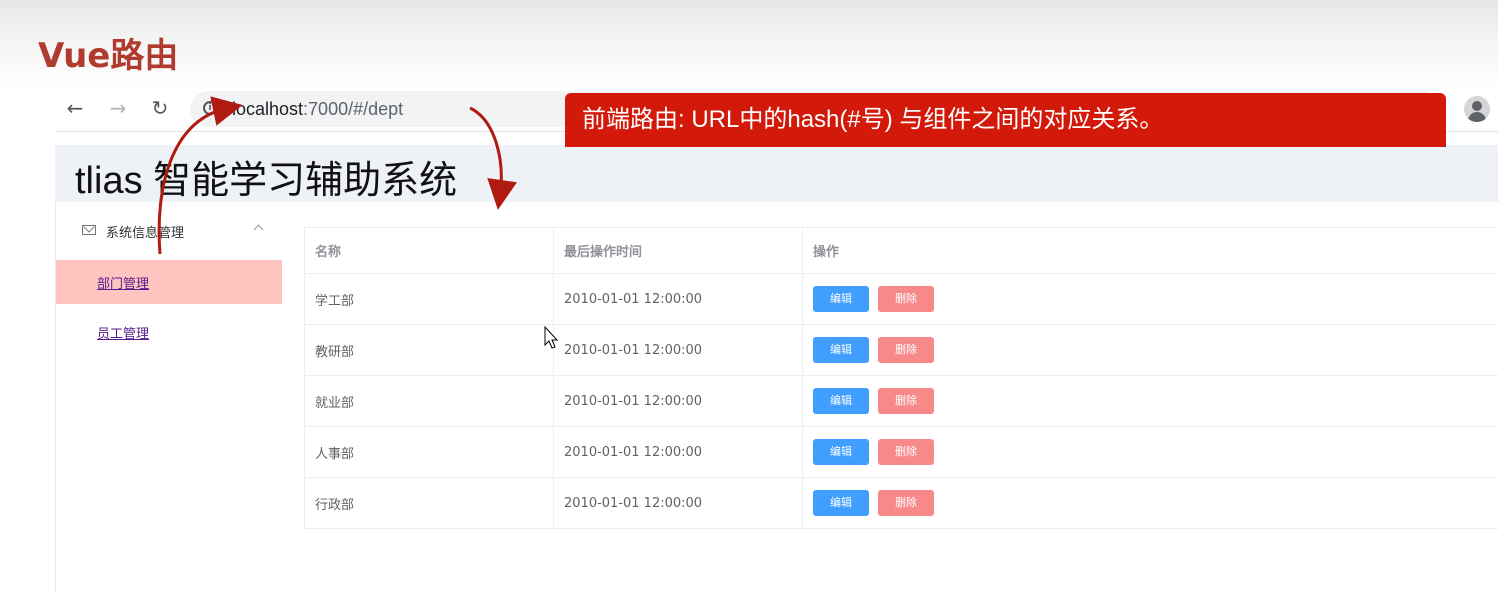 Image resolution: width=1498 pixels, height=592 pixels. Describe the element at coordinates (266, 181) in the screenshot. I see `app-title: tlias 智能学习辅助系统` at that location.